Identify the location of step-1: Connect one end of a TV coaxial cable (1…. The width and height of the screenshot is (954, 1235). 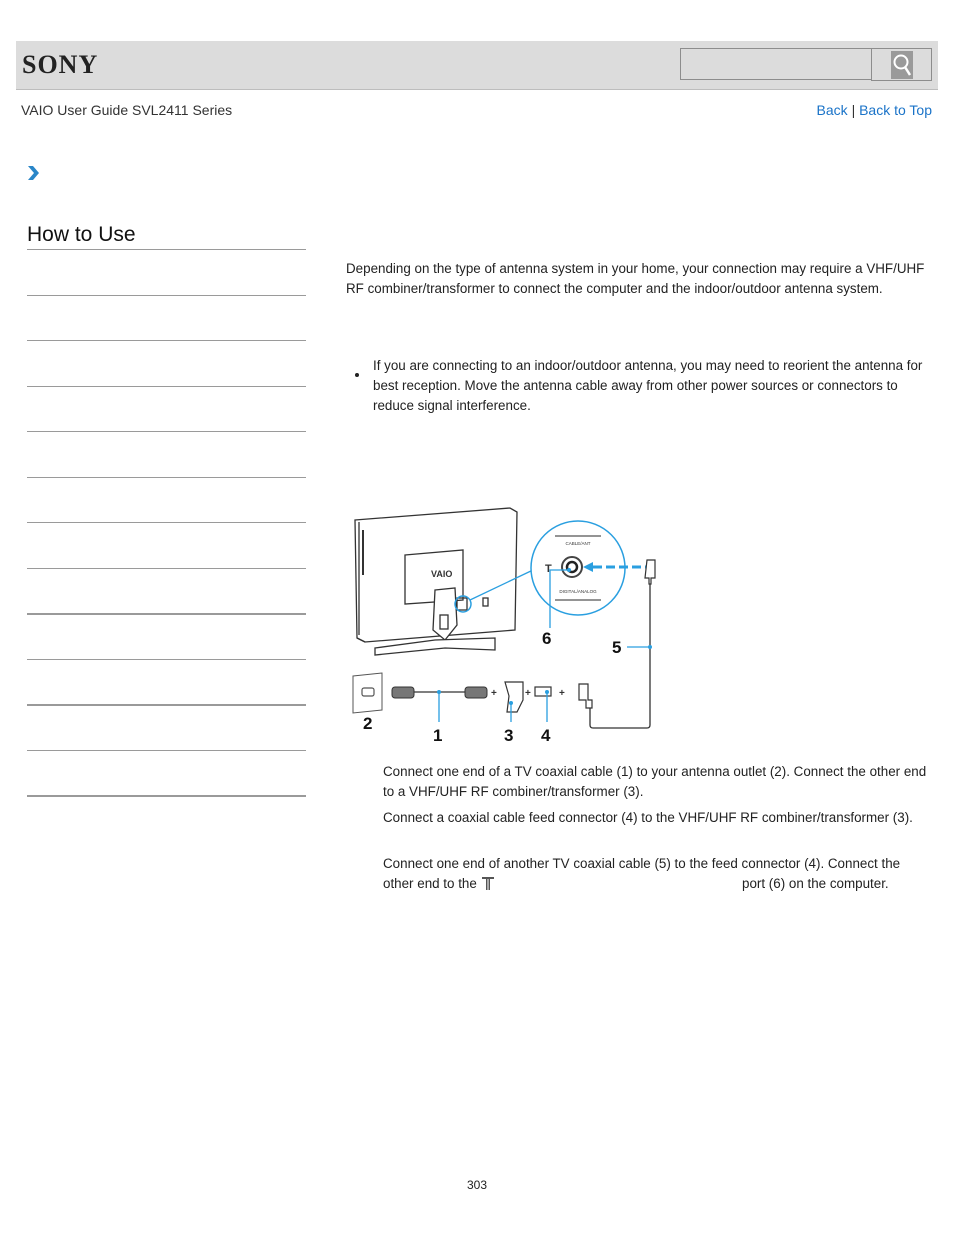
(655, 781).